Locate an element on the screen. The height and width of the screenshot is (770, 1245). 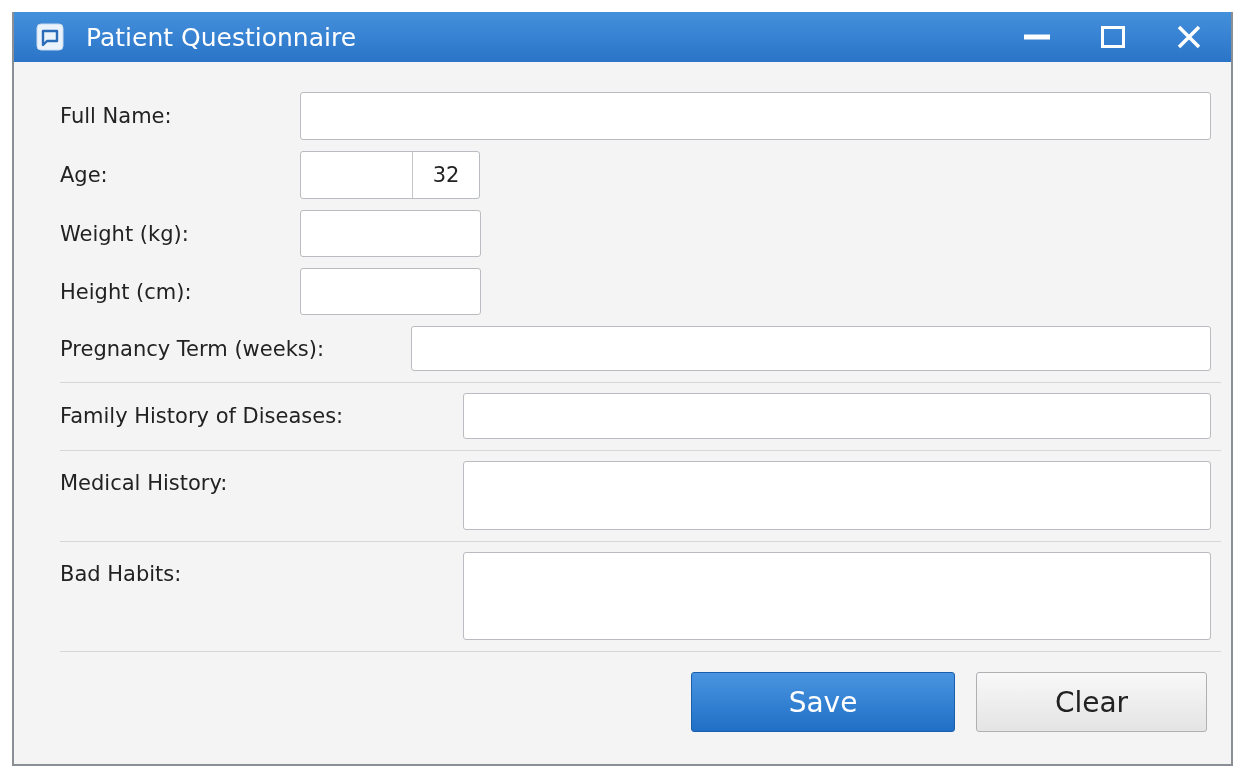
maximize-icon is located at coordinates (1113, 37).